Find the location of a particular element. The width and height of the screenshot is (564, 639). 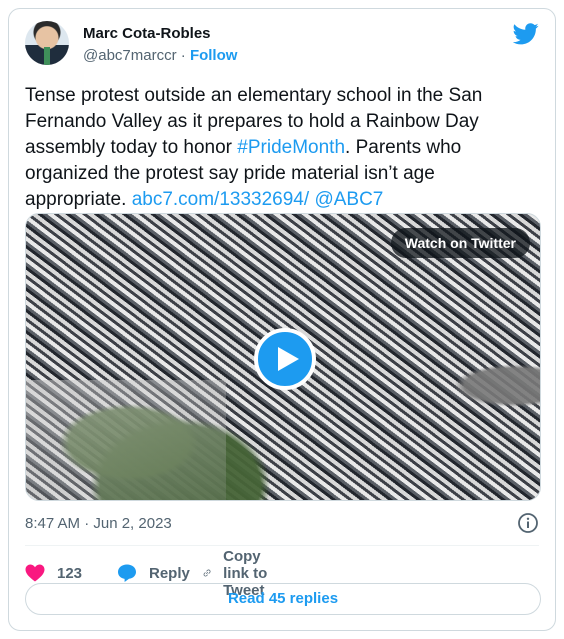

author-handle: @abc7marccr is located at coordinates (130, 55).